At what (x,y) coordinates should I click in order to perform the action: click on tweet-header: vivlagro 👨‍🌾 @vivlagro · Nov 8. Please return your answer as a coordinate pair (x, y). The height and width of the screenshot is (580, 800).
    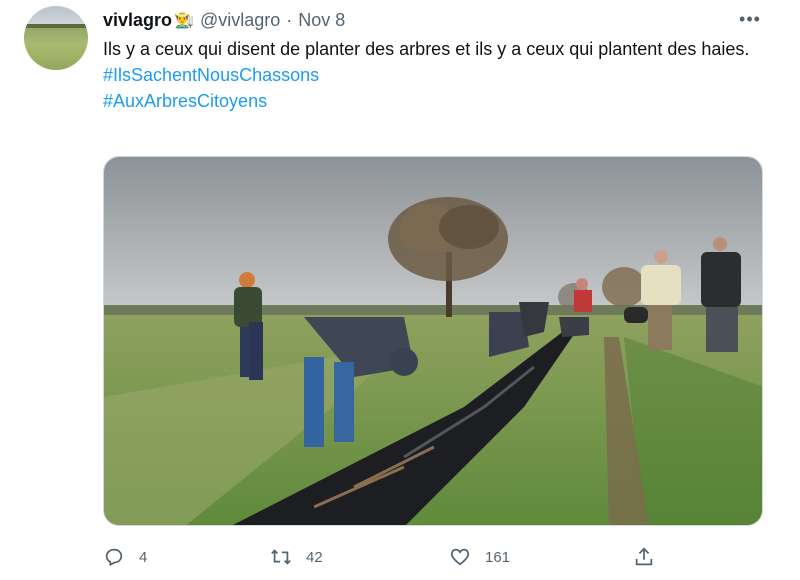
    Looking at the image, I should click on (224, 20).